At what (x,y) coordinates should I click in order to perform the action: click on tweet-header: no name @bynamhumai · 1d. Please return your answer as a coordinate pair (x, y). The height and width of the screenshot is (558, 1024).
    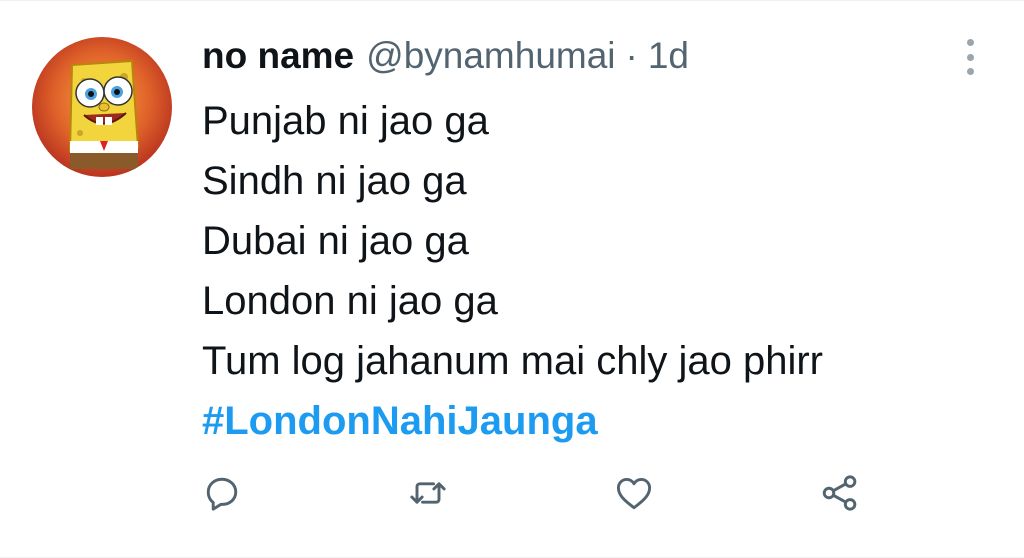
    Looking at the image, I should click on (445, 59).